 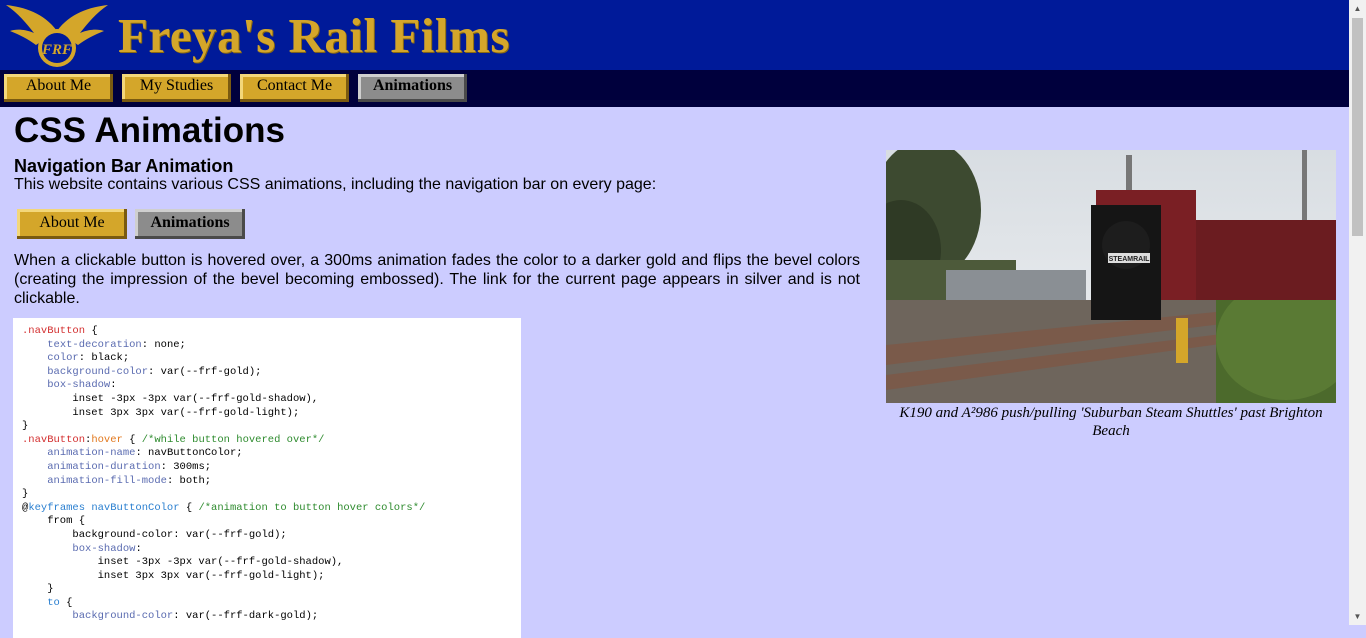 I want to click on scroll-down-icon: ▼, so click(x=1357, y=616).